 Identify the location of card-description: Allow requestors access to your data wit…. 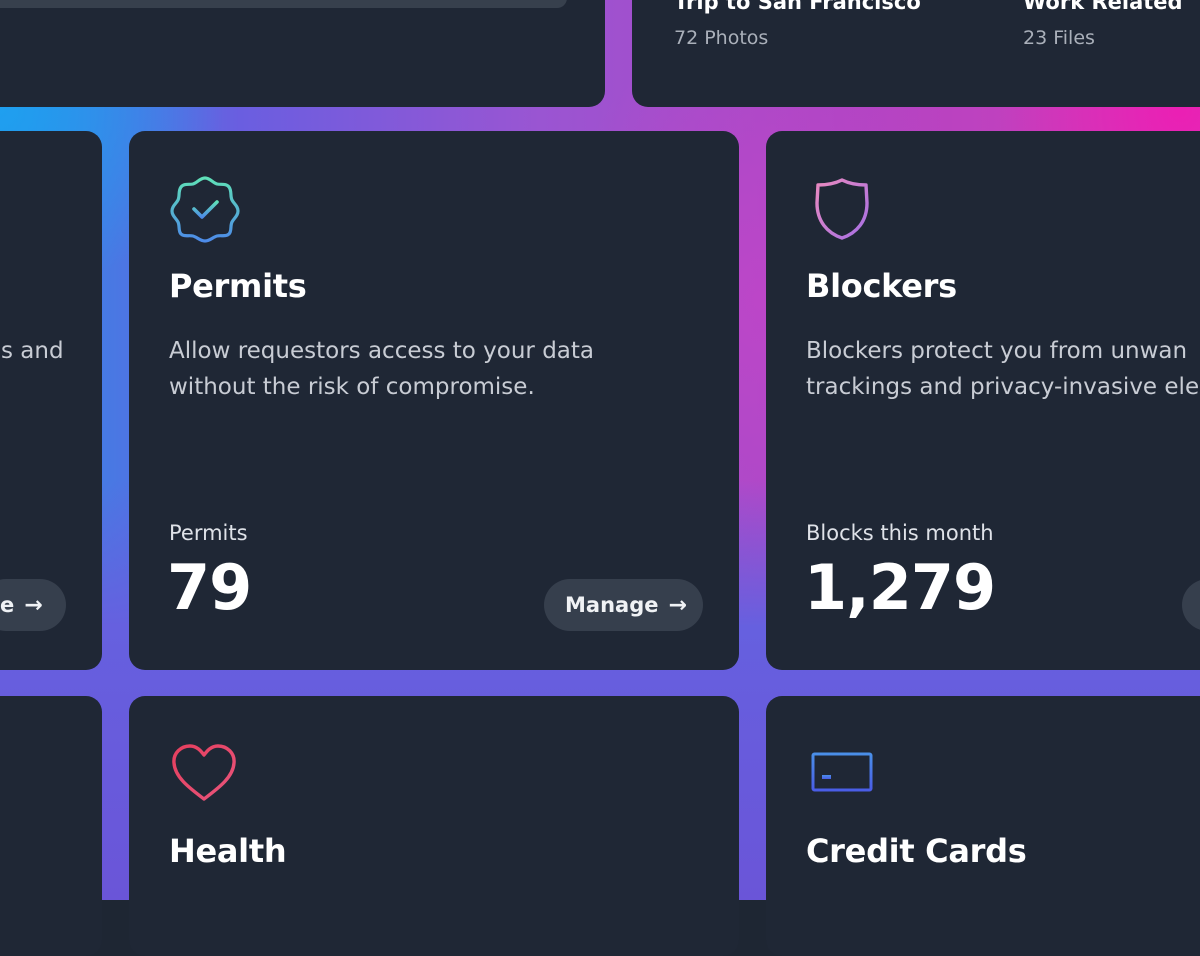
(382, 369).